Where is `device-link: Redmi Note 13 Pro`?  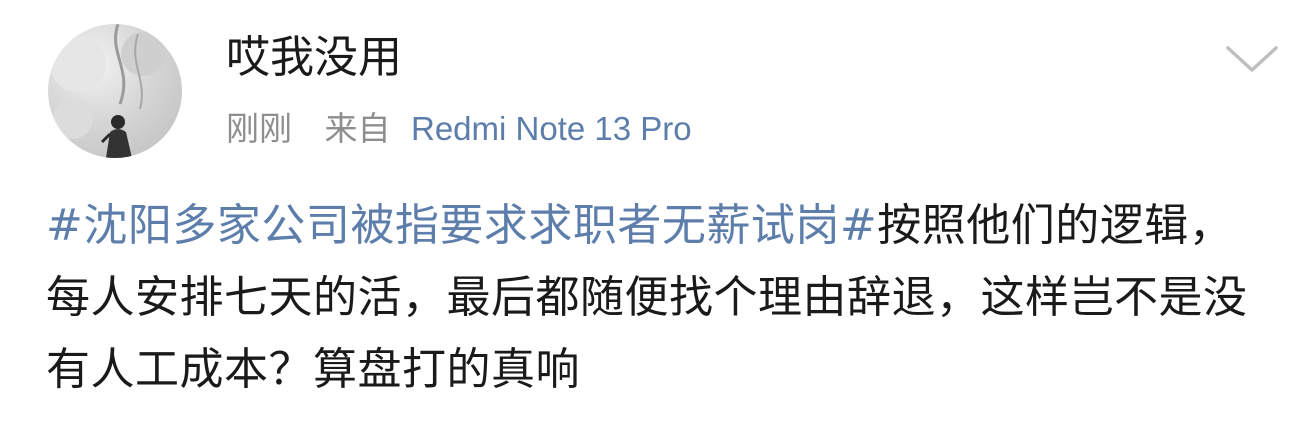 device-link: Redmi Note 13 Pro is located at coordinates (551, 128).